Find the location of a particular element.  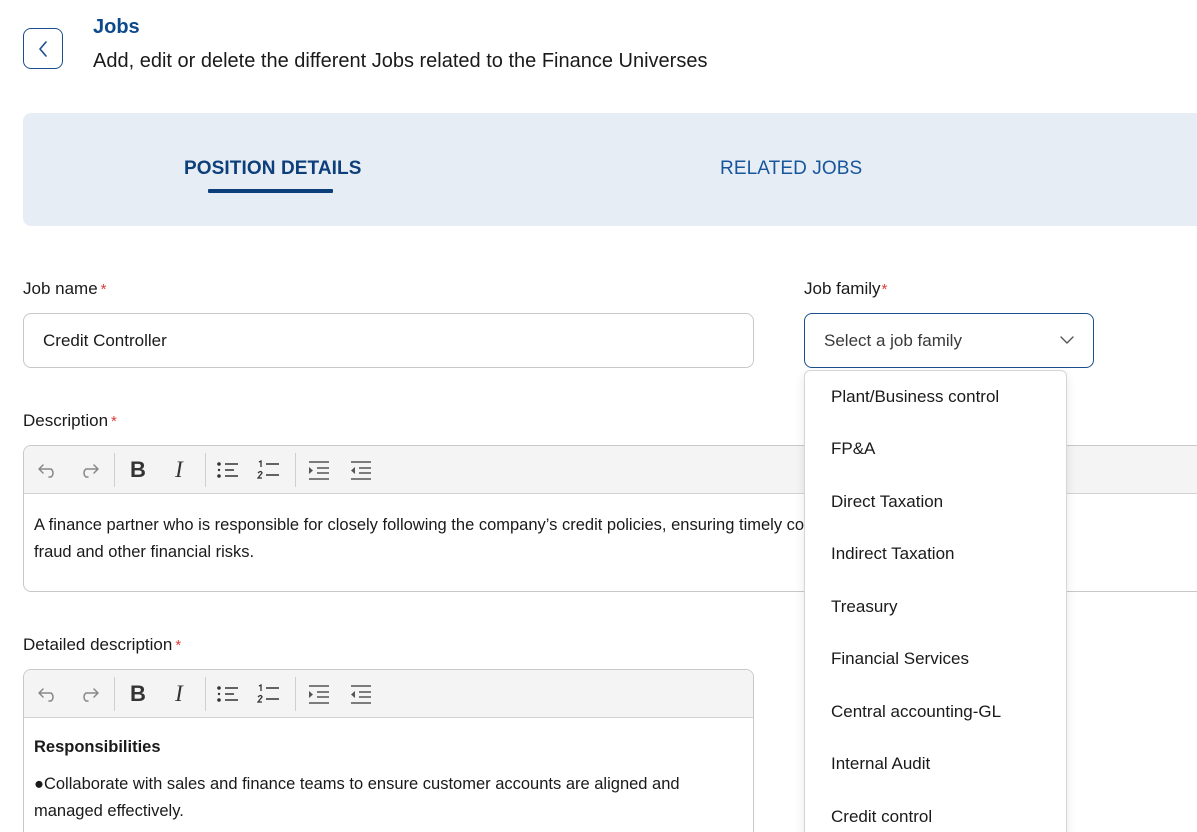

job-name-label: Job name * is located at coordinates (65, 289).